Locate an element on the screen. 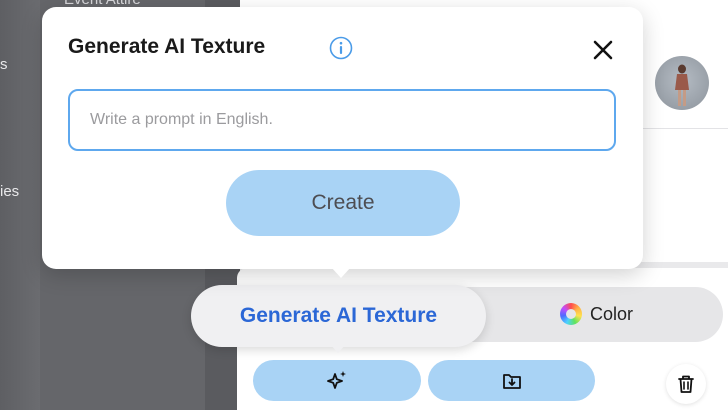  generate-ai-texture-mode-option: Generate AI Texture is located at coordinates (338, 316).